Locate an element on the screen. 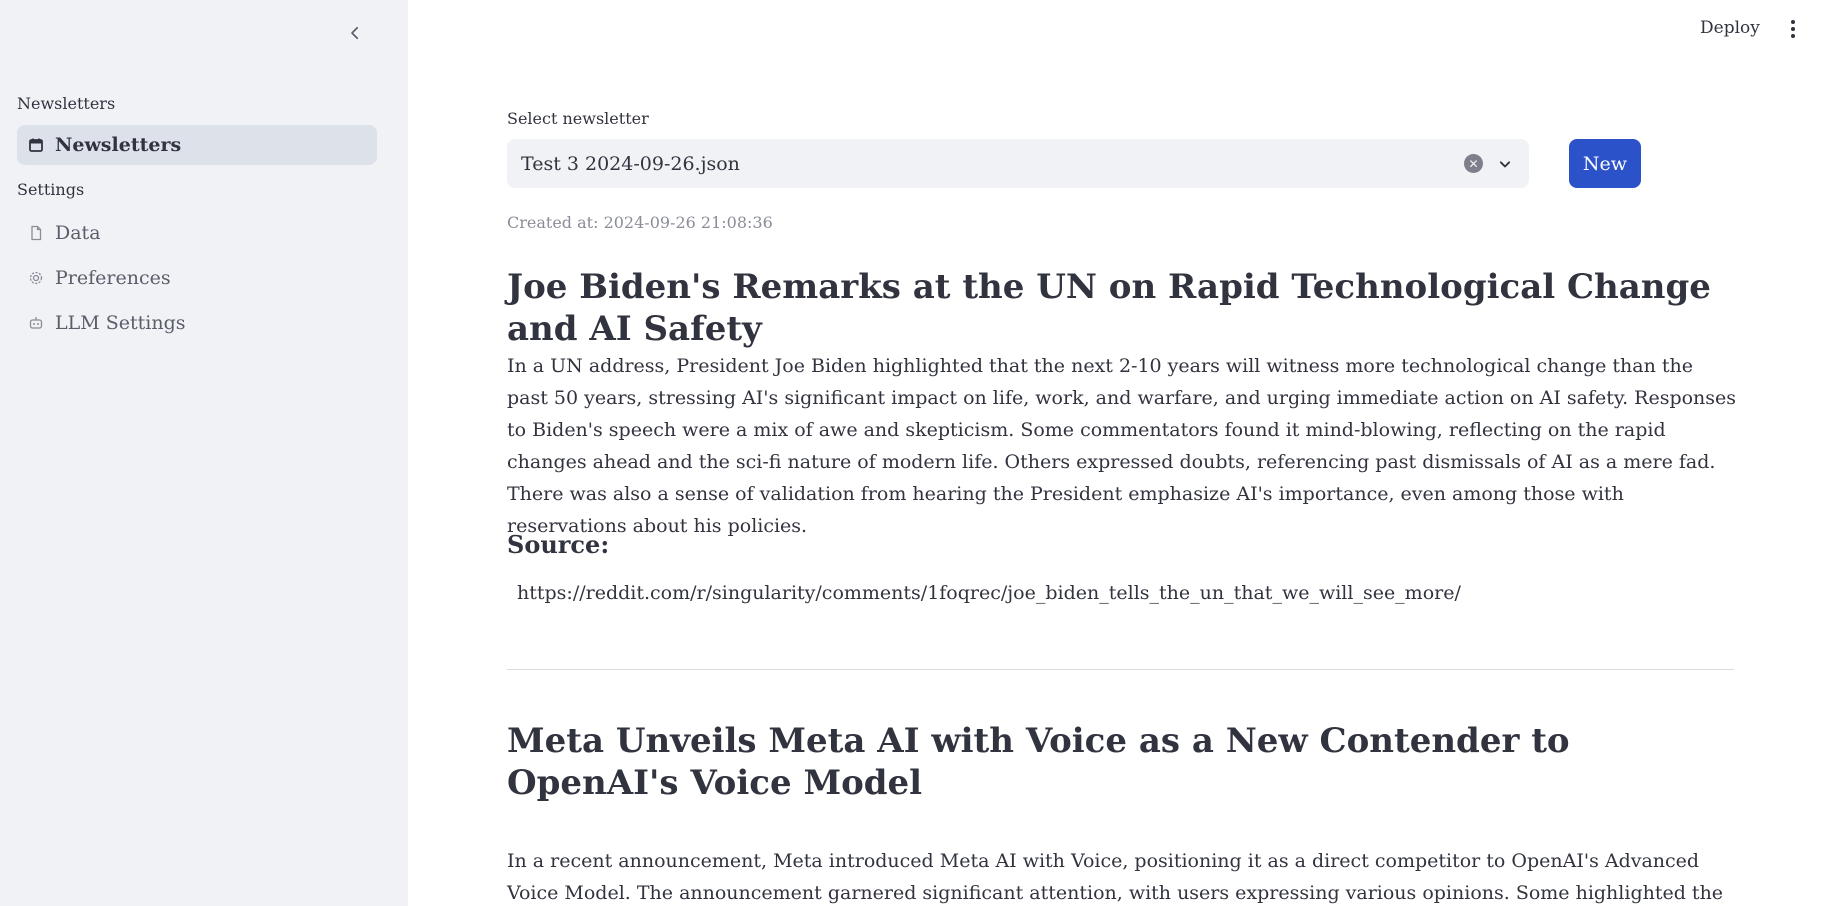 This screenshot has width=1830, height=906. deploy-button: Deploy is located at coordinates (1730, 28).